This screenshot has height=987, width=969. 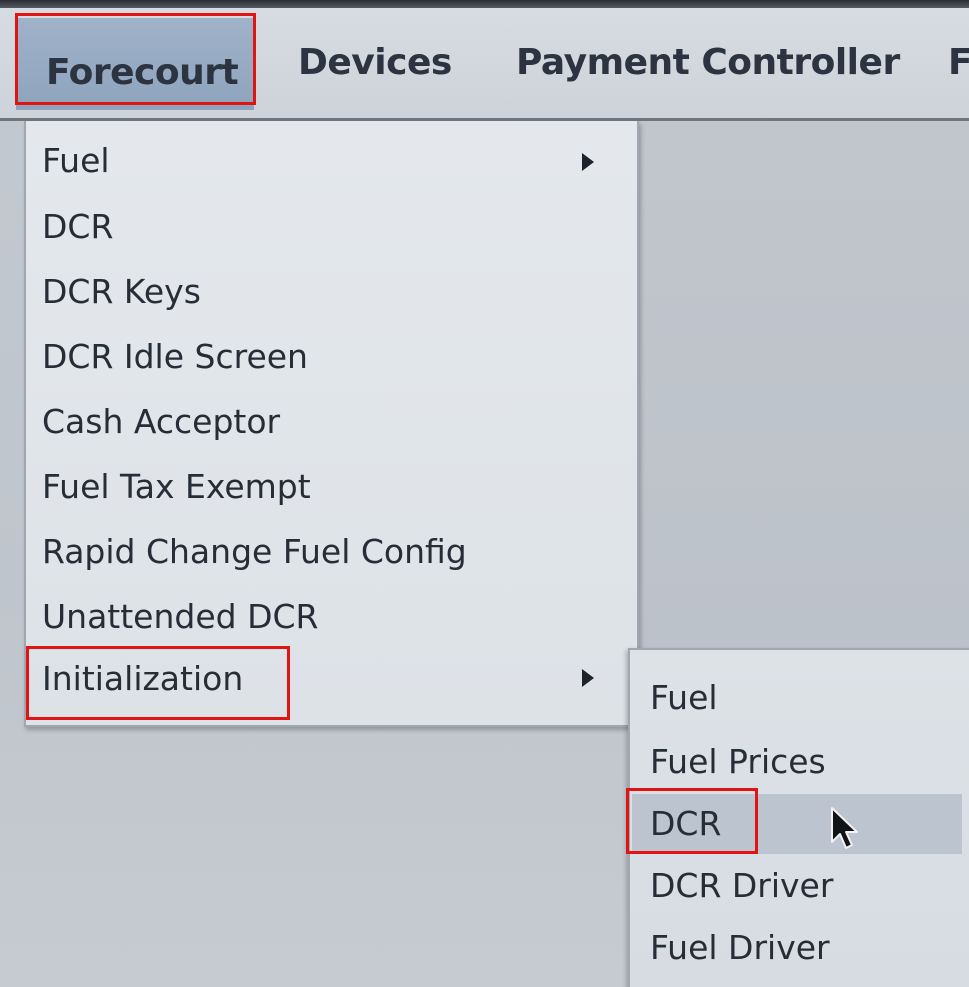 I want to click on menubar-truncated-item: F, so click(x=958, y=62).